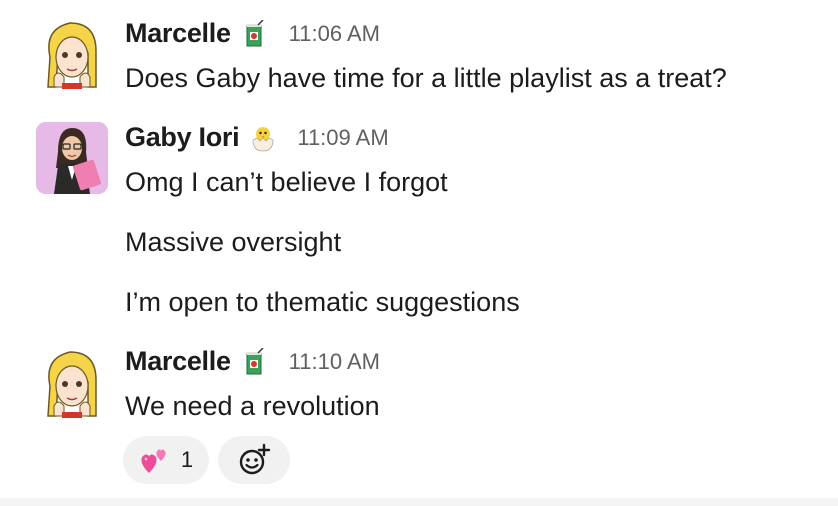 The height and width of the screenshot is (506, 838). Describe the element at coordinates (263, 138) in the screenshot. I see `hatching-chick-icon` at that location.